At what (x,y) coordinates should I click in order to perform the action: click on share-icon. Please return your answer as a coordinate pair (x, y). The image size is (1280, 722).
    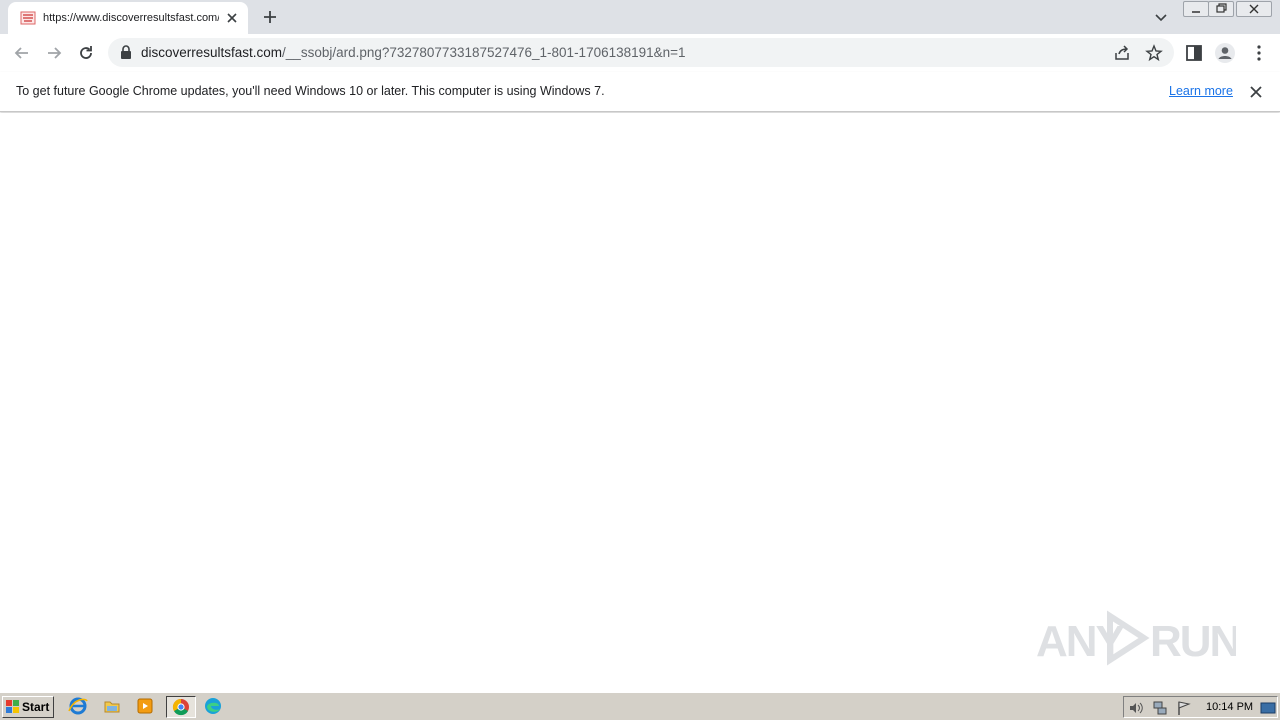
    Looking at the image, I should click on (1122, 53).